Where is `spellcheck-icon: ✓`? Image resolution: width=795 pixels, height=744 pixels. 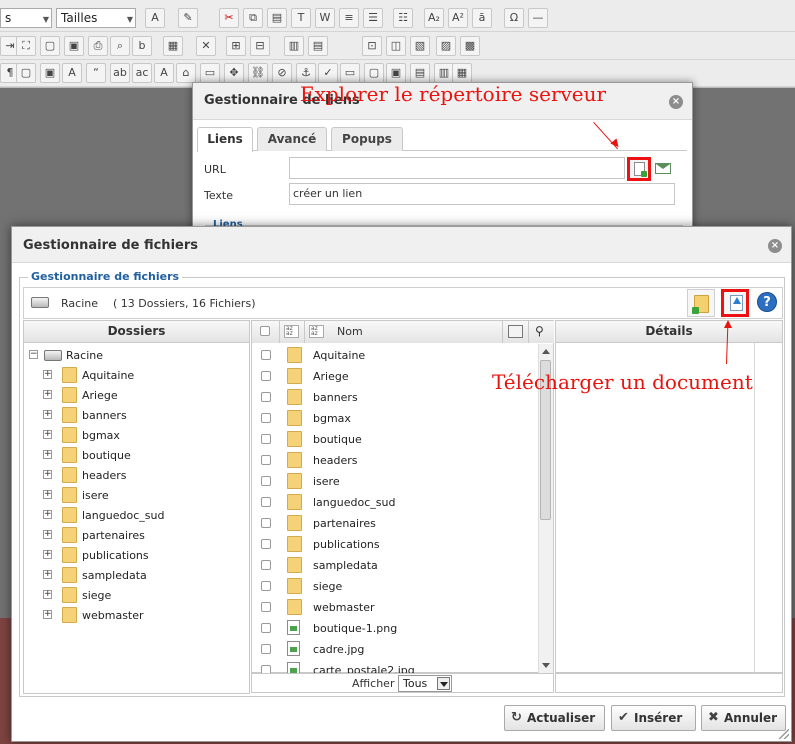 spellcheck-icon: ✓ is located at coordinates (328, 73).